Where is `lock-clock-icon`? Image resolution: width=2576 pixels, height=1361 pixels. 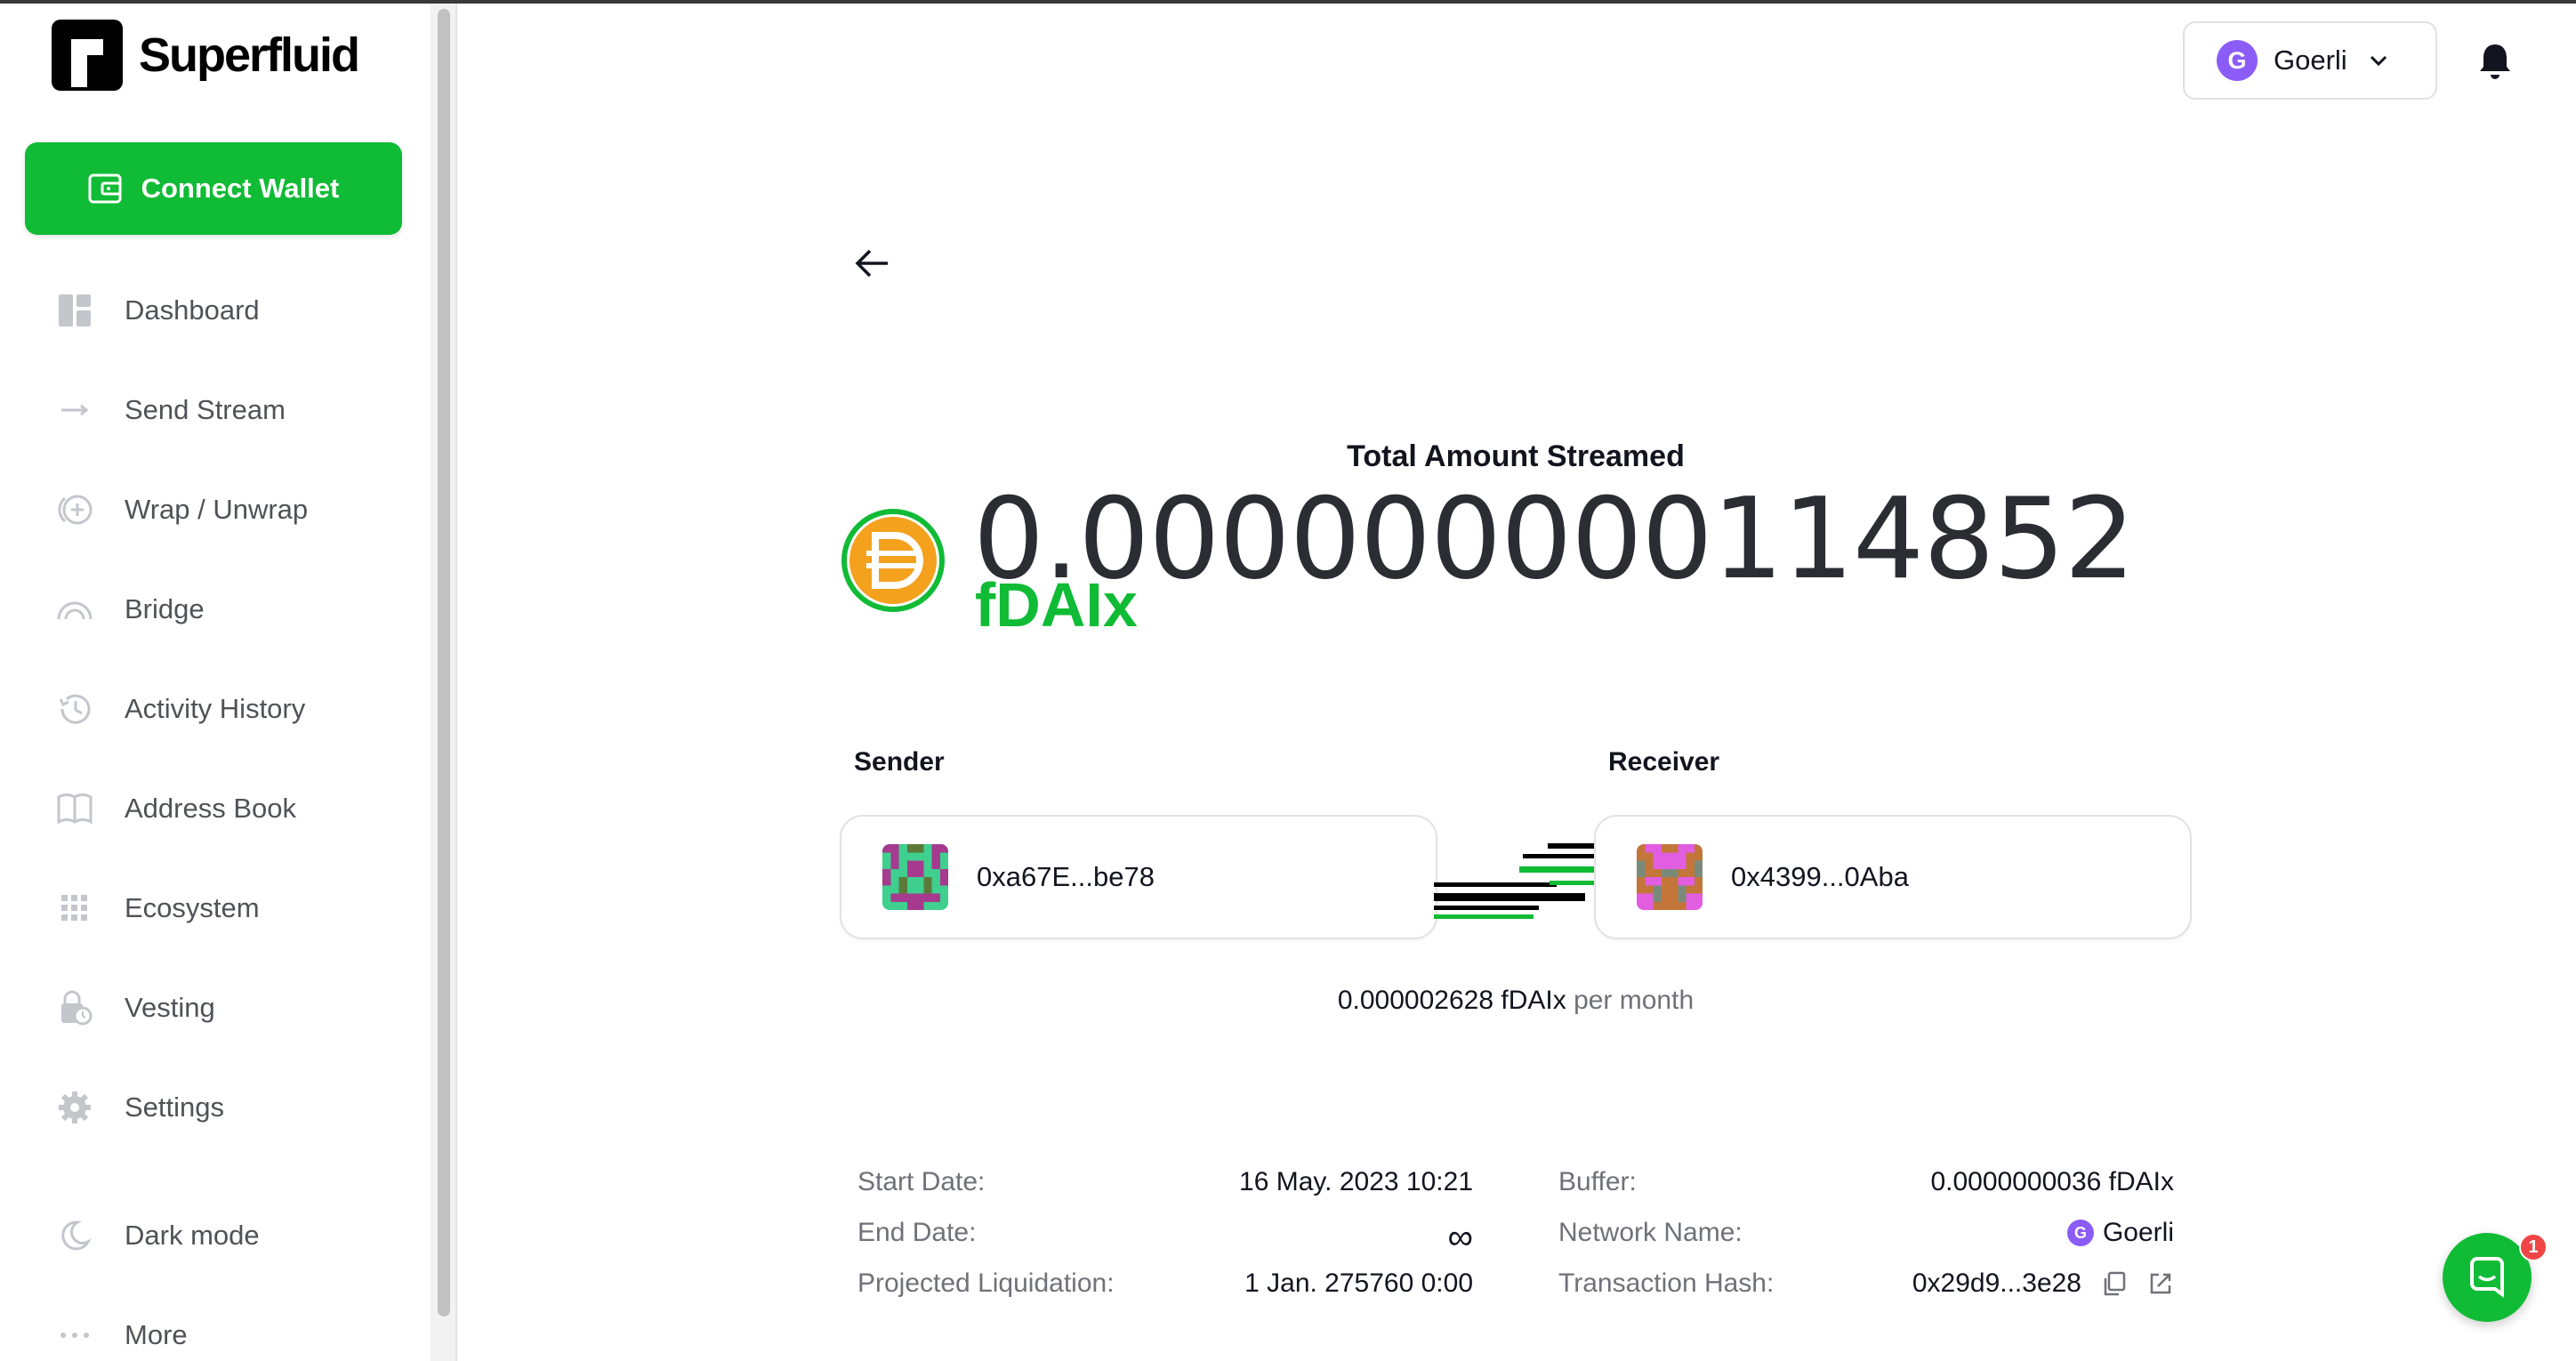 lock-clock-icon is located at coordinates (74, 1008).